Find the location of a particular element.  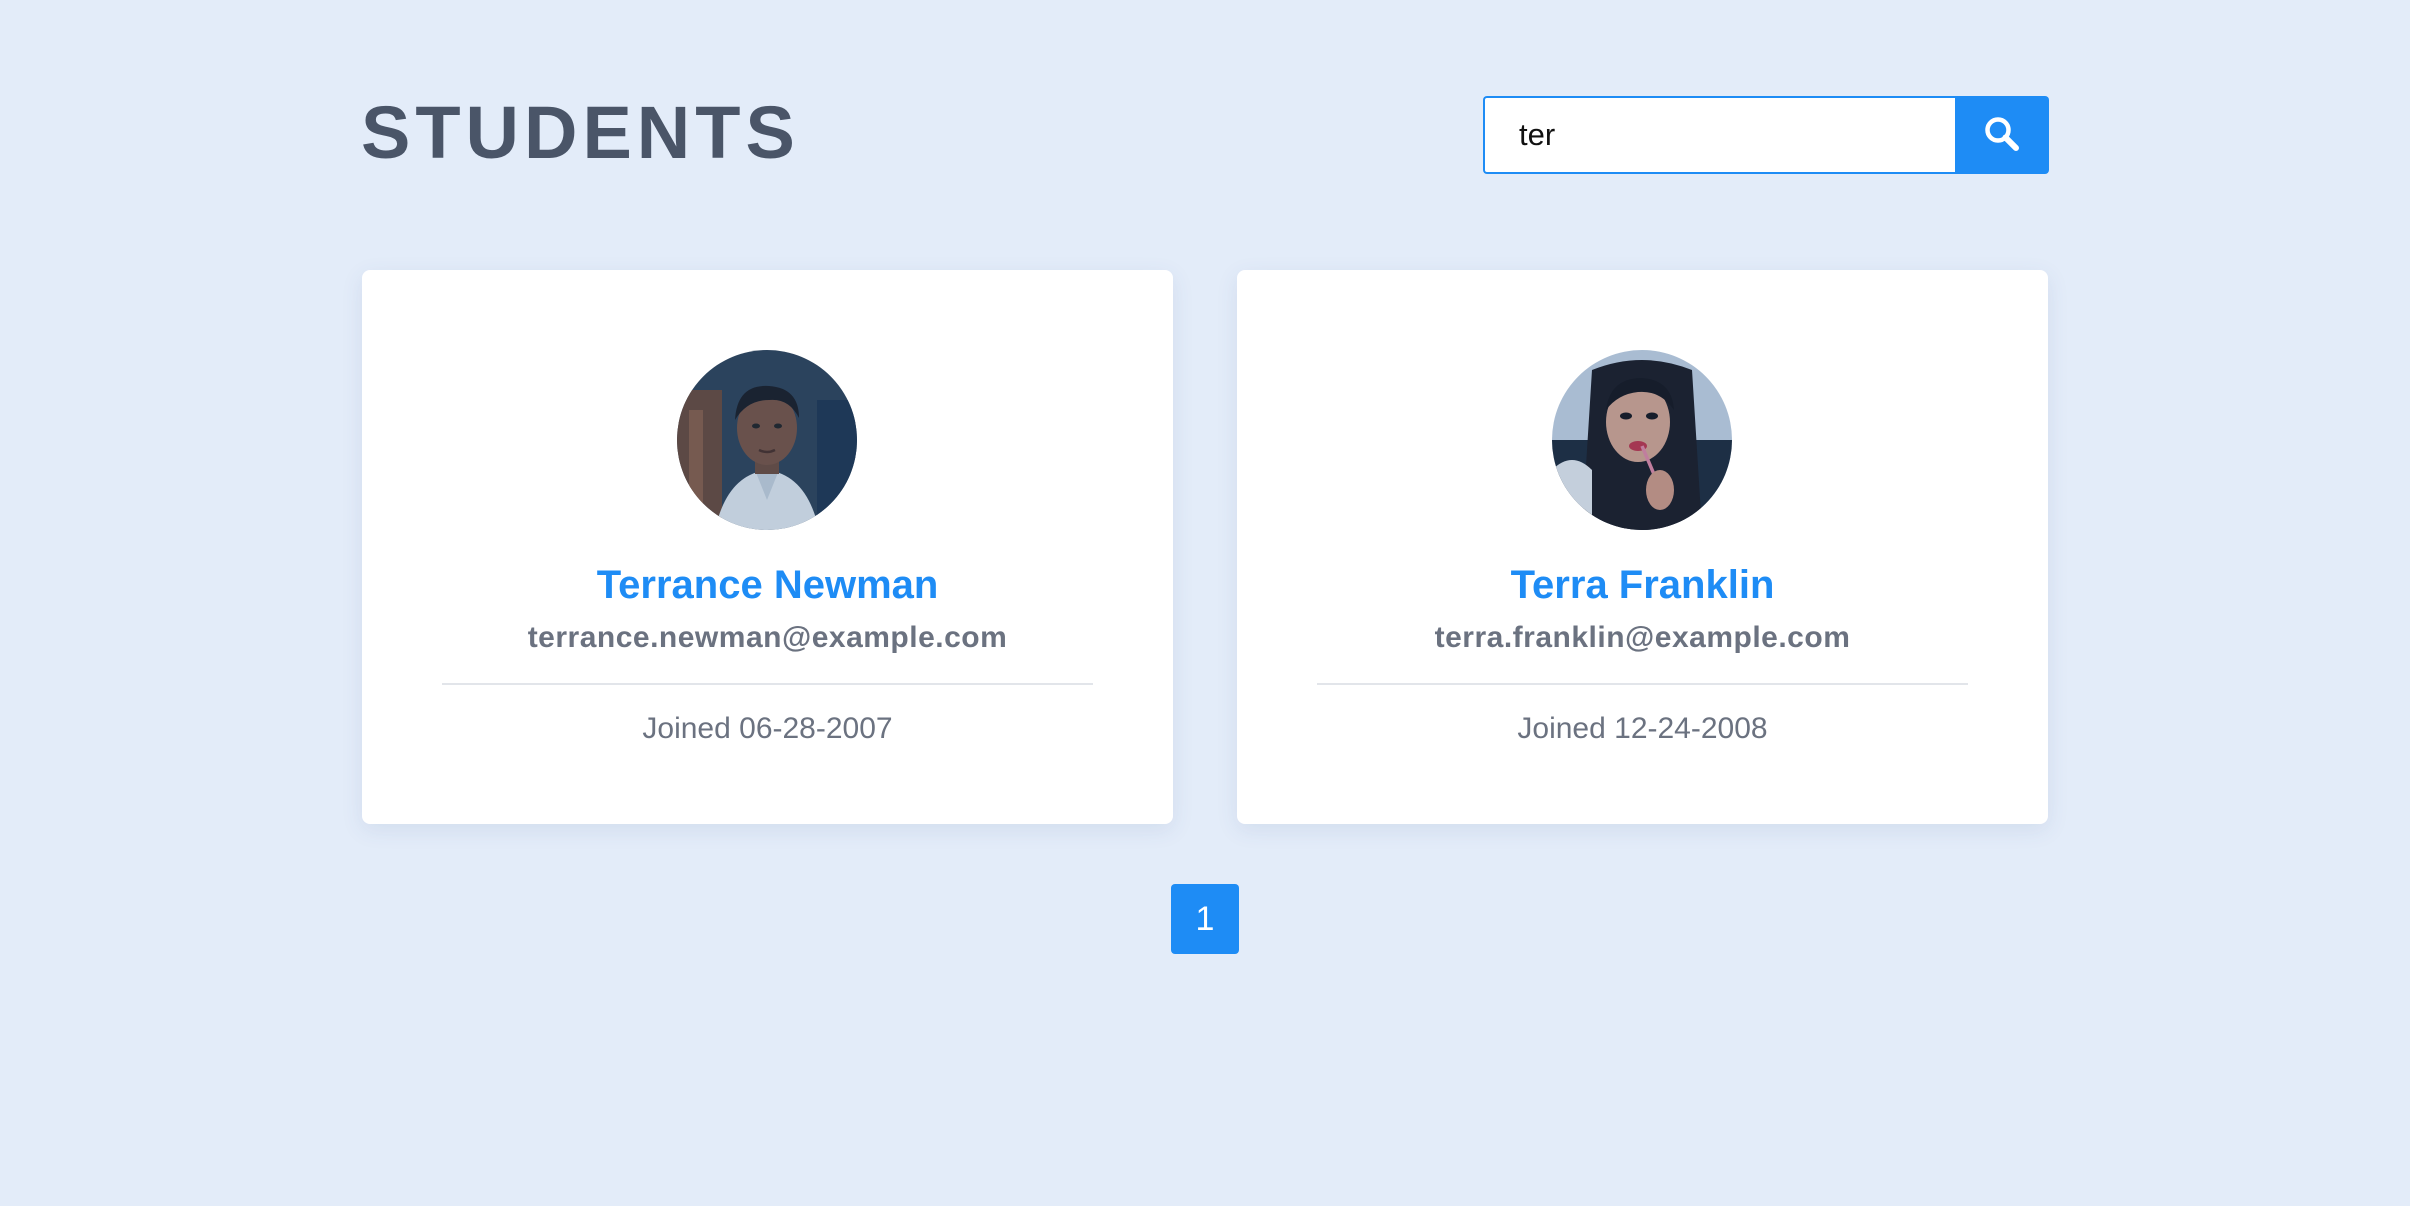

pagination: 1 is located at coordinates (1205, 919).